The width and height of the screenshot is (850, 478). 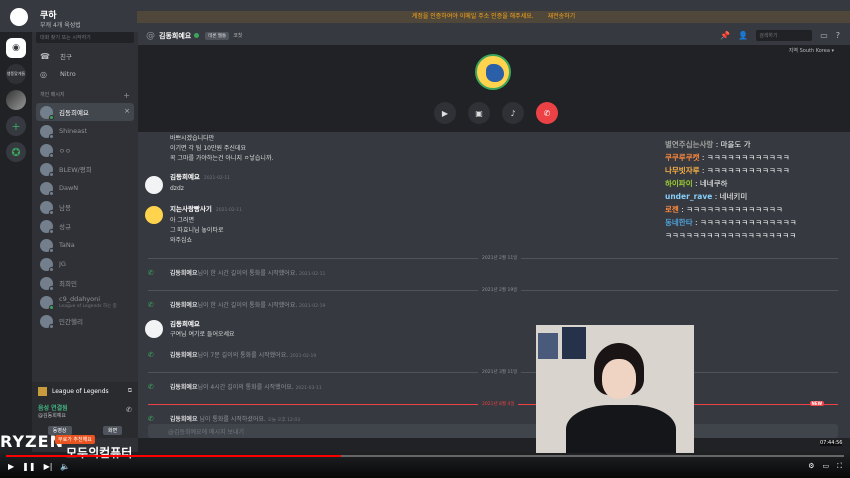 I want to click on explore-button: ✪, so click(x=16, y=152).